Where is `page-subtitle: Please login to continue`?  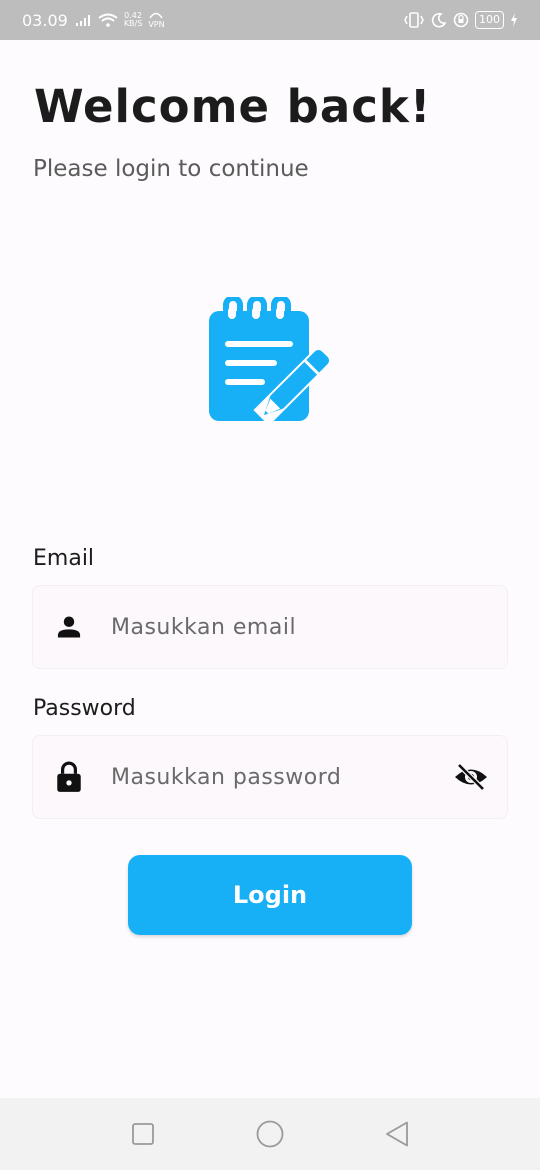
page-subtitle: Please login to continue is located at coordinates (171, 169).